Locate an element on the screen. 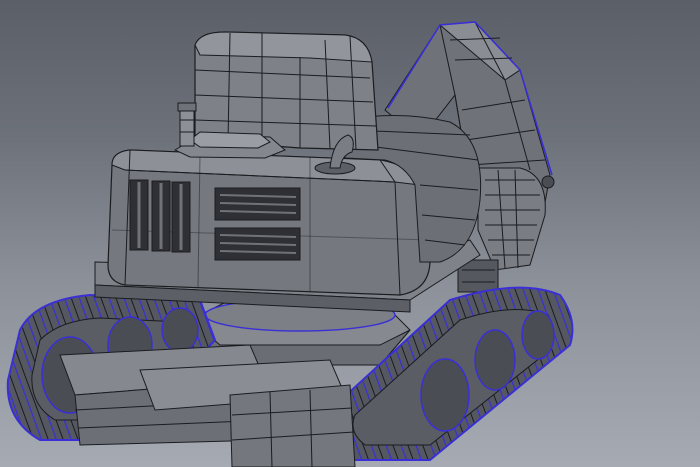 The width and height of the screenshot is (700, 467). vertical-grille is located at coordinates (160, 216).